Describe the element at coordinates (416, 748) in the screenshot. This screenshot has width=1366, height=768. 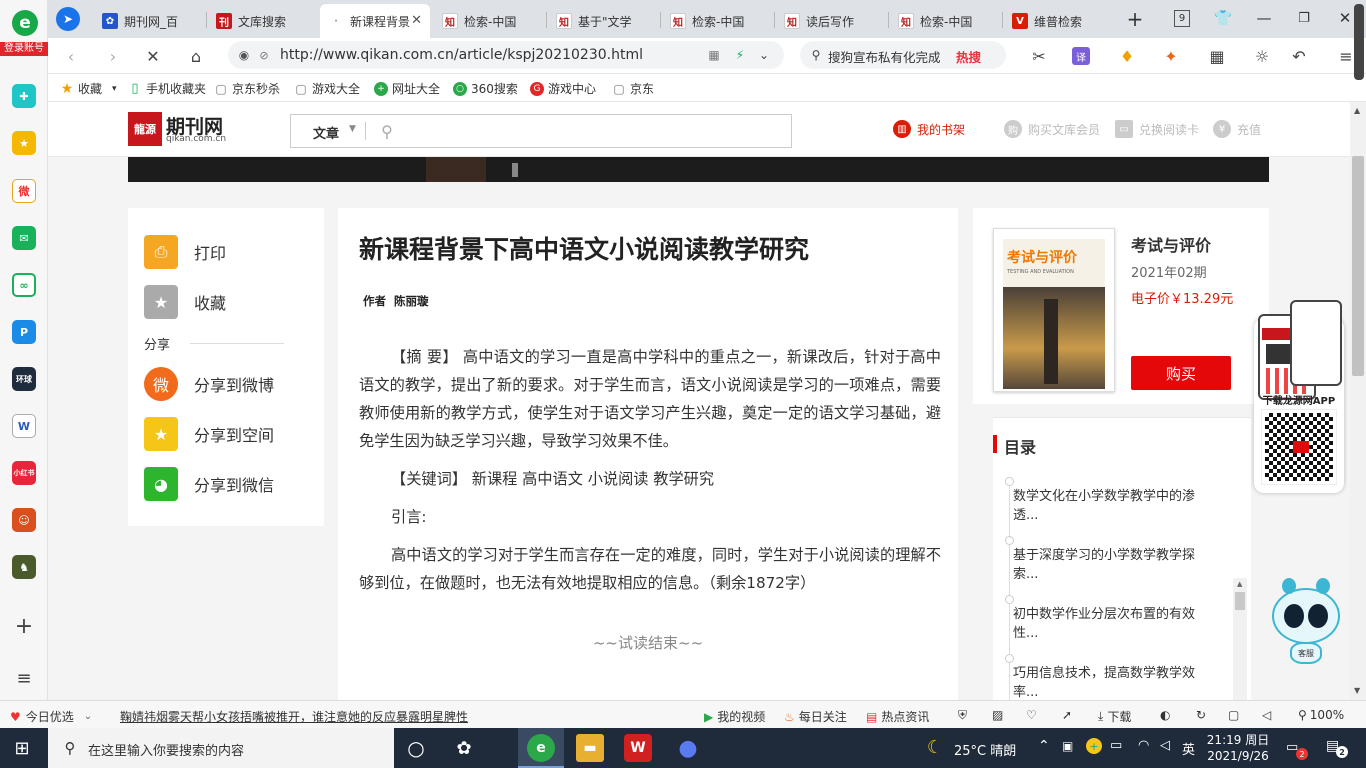
I see `task-view-icon: ○` at that location.